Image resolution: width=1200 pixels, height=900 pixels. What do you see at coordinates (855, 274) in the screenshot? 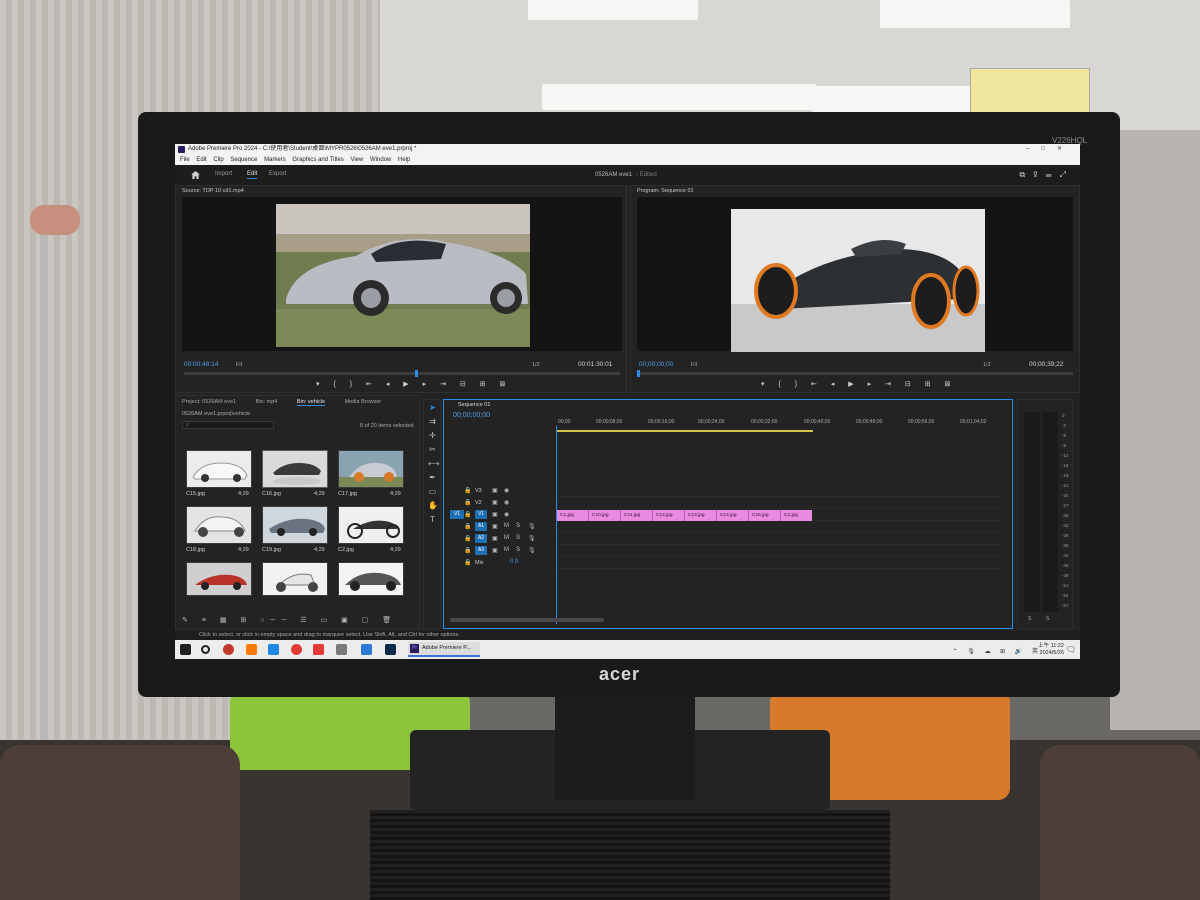
I see `program-viewer` at bounding box center [855, 274].